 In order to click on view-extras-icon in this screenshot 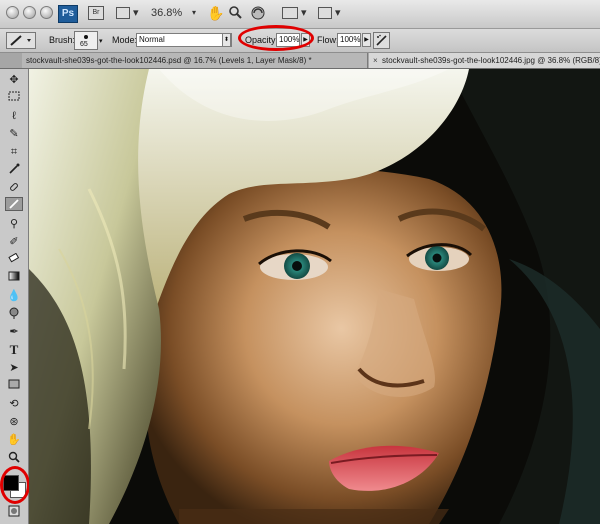, I will do `click(123, 13)`.